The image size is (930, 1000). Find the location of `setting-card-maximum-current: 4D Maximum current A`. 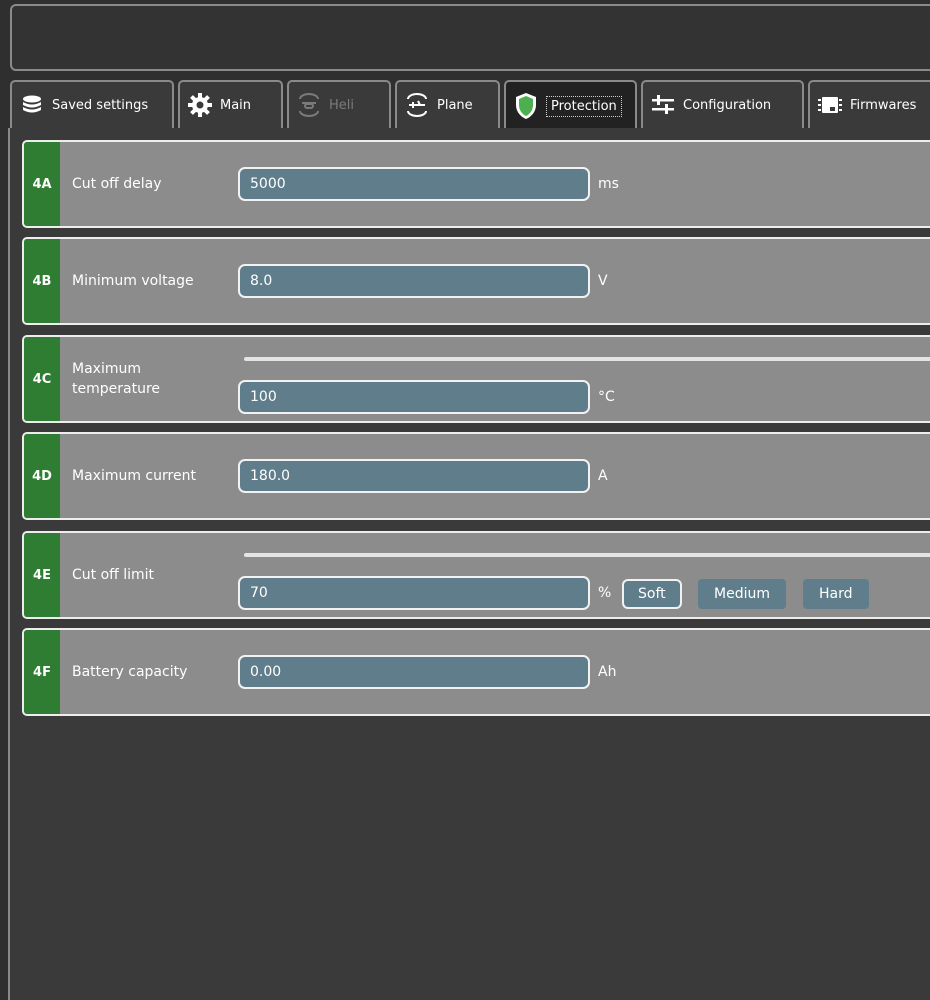

setting-card-maximum-current: 4D Maximum current A is located at coordinates (476, 476).